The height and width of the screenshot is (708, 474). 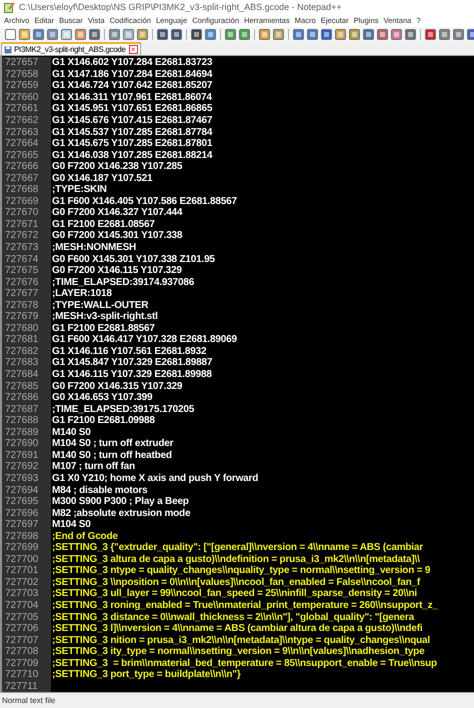 What do you see at coordinates (133, 259) in the screenshot?
I see `code-line: G0 F600 X145.301 Y107.338 Z101.95` at bounding box center [133, 259].